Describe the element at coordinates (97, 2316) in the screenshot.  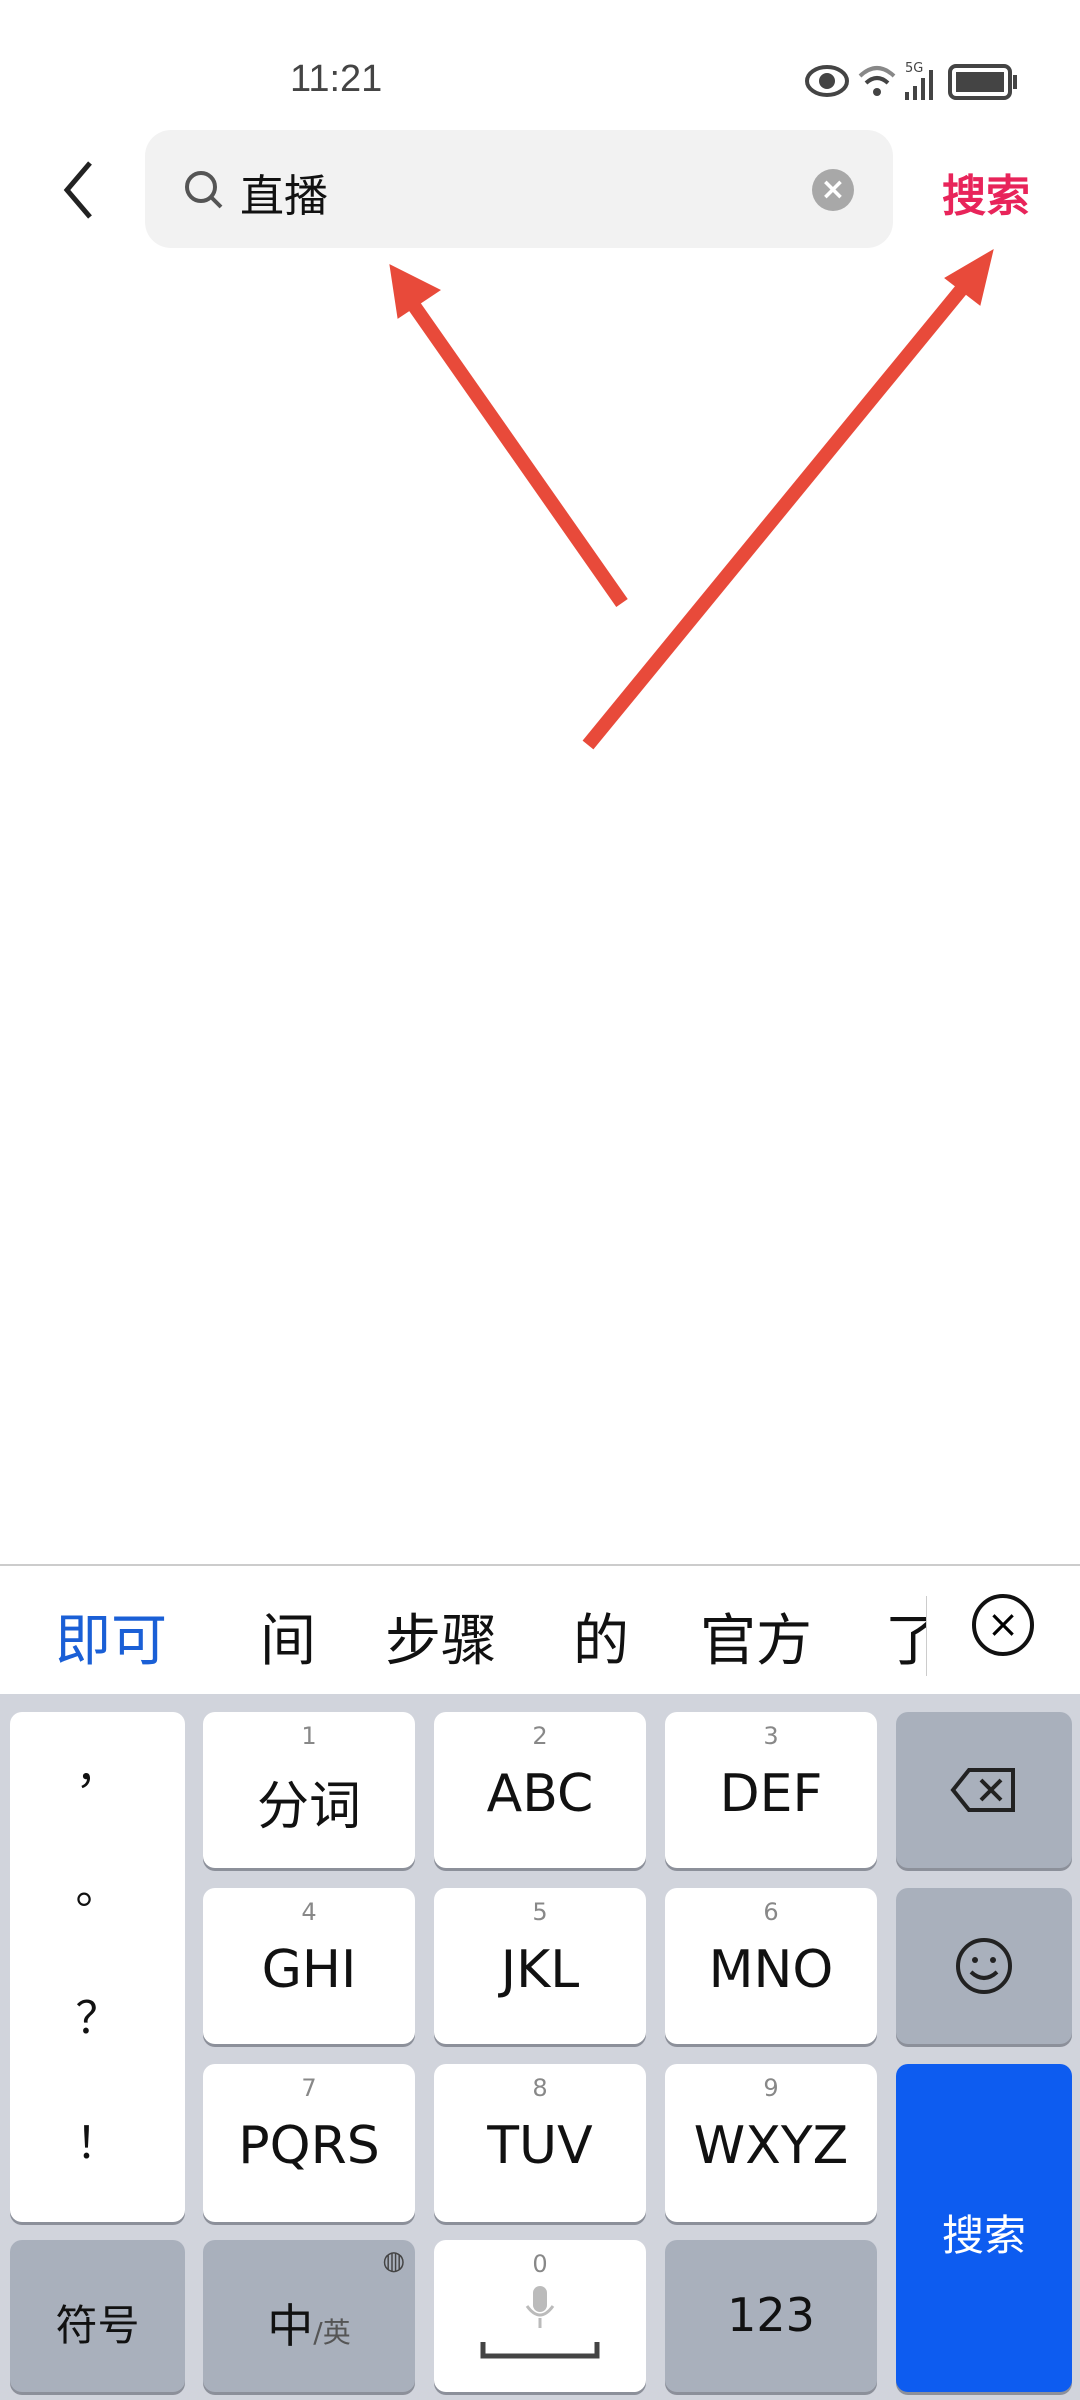
I see `symbols-key: 符号` at that location.